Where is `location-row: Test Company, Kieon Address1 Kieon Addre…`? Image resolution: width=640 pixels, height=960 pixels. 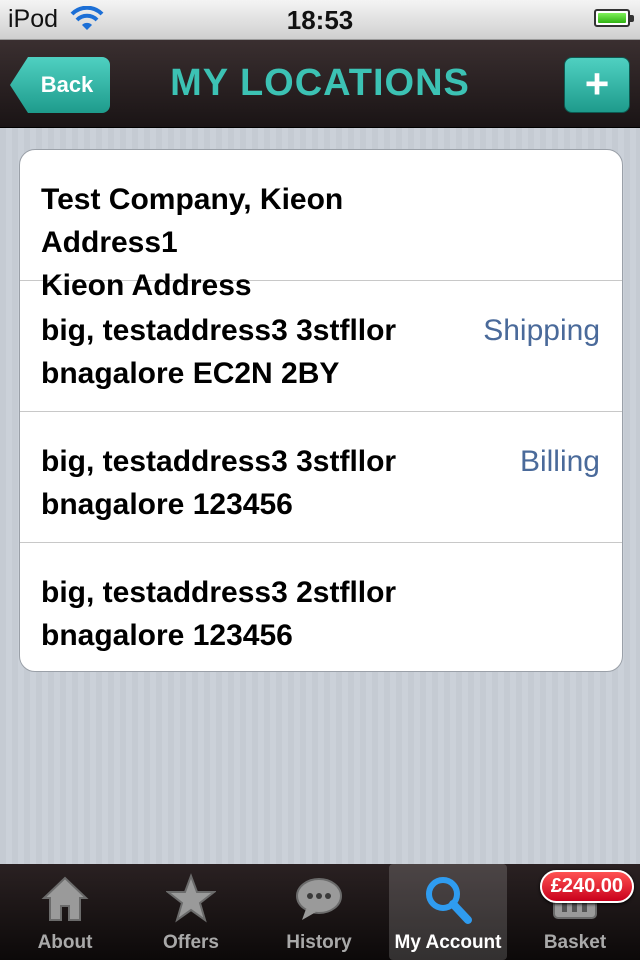
location-row: Test Company, Kieon Address1 Kieon Addre… is located at coordinates (321, 226).